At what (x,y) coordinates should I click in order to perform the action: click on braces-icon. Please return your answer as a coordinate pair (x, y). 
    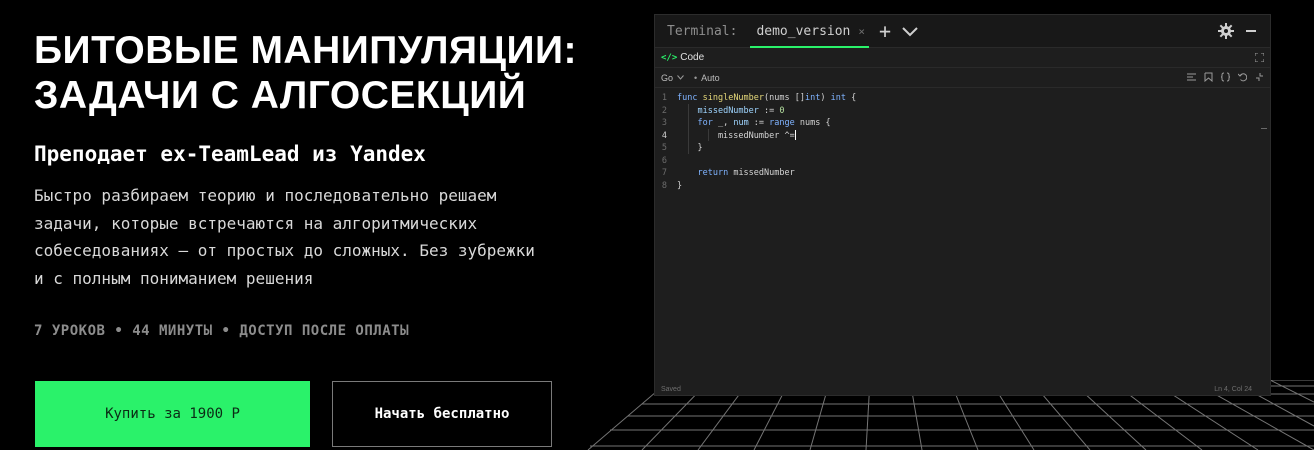
    Looking at the image, I should click on (1225, 77).